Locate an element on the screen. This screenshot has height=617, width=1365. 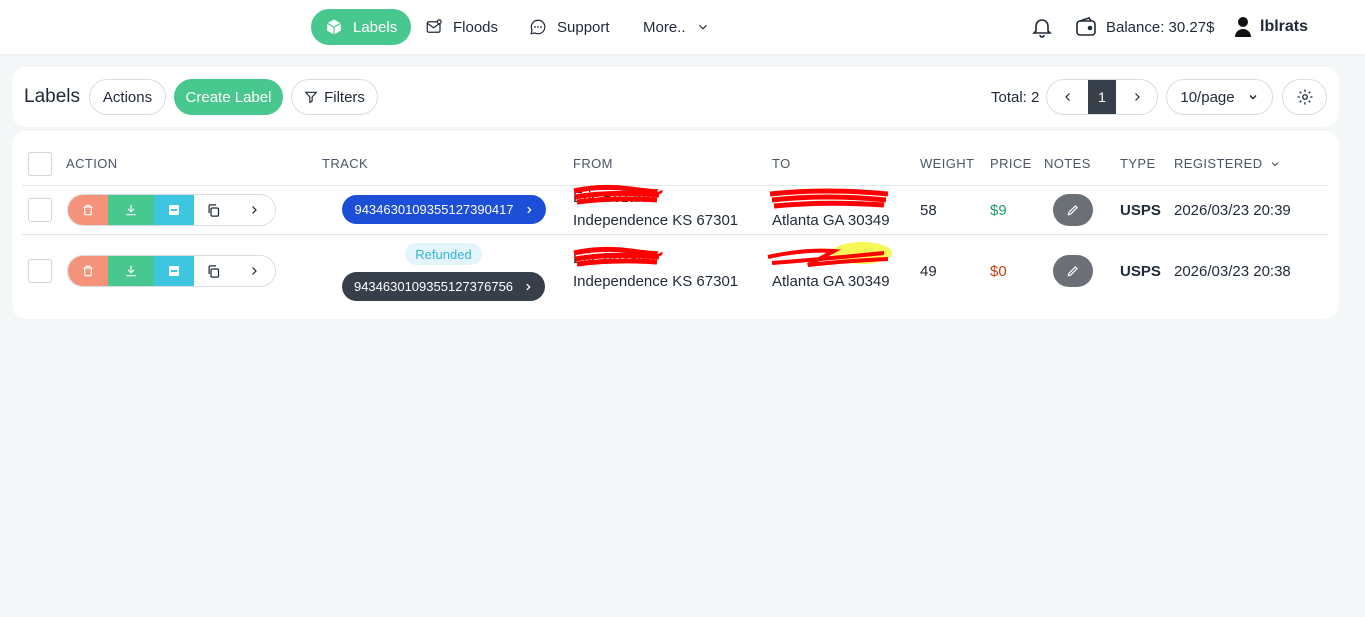
header-divider is located at coordinates (675, 185).